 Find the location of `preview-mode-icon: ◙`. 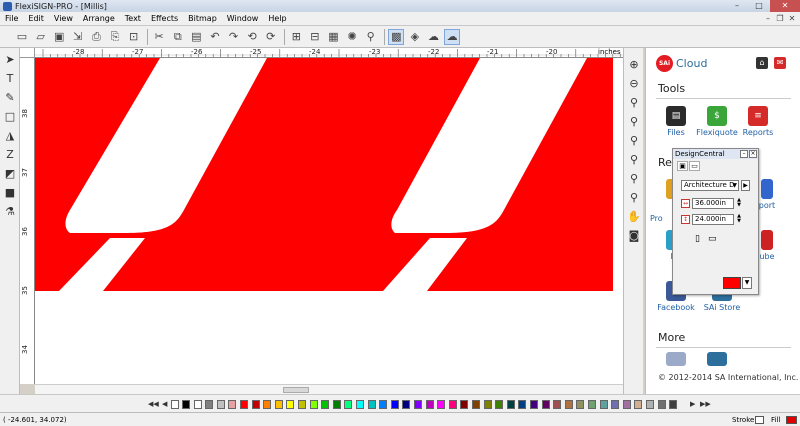

preview-mode-icon: ◙ is located at coordinates (634, 235).